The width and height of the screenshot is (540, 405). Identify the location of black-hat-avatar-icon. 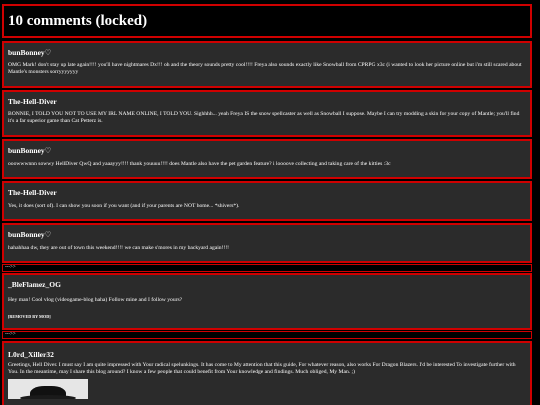
(48, 389).